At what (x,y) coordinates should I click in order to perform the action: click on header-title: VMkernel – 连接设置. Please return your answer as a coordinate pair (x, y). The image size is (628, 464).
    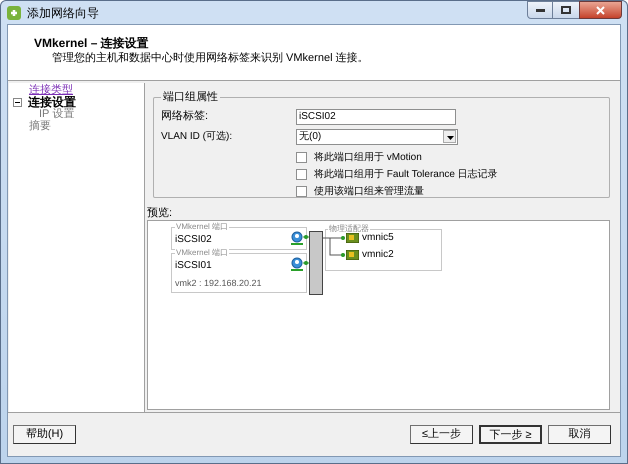
    Looking at the image, I should click on (92, 43).